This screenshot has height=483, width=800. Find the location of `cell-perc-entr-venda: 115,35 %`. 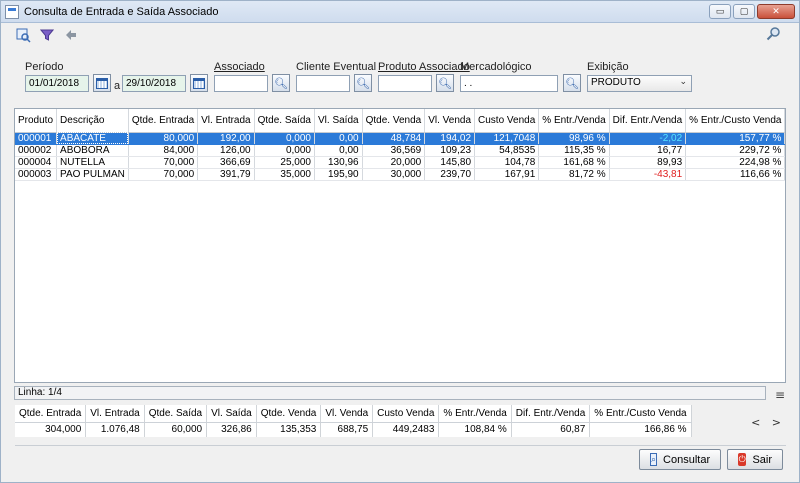

cell-perc-entr-venda: 115,35 % is located at coordinates (574, 150).